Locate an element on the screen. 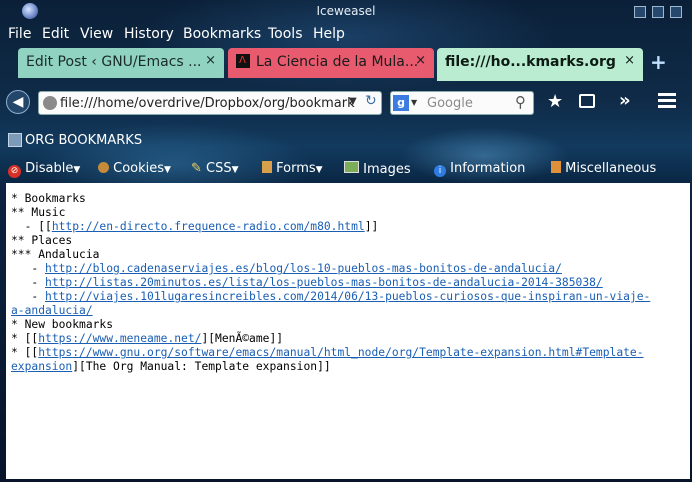 This screenshot has width=692, height=482. wd-cookies: Cookies▼ is located at coordinates (134, 168).